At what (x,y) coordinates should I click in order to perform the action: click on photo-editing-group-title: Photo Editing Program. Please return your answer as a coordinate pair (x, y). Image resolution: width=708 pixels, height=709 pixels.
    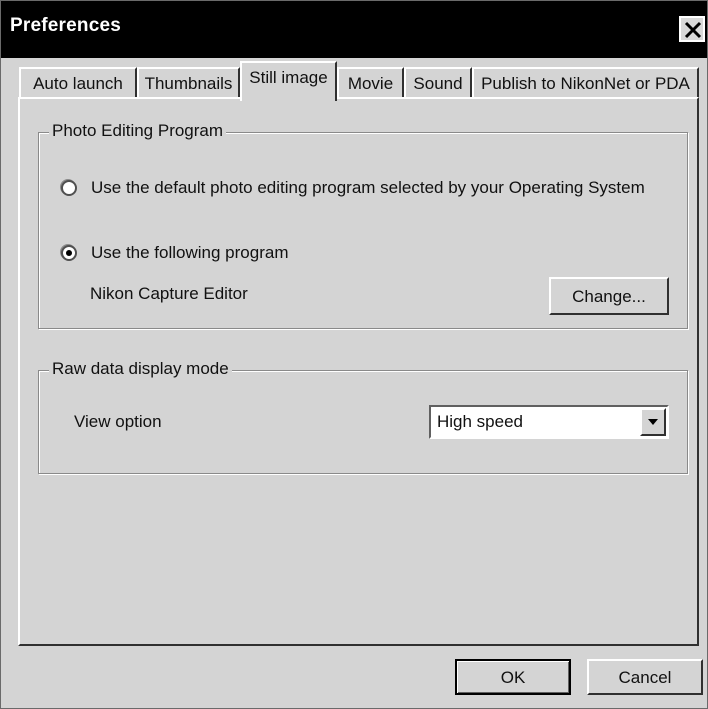
    Looking at the image, I should click on (138, 131).